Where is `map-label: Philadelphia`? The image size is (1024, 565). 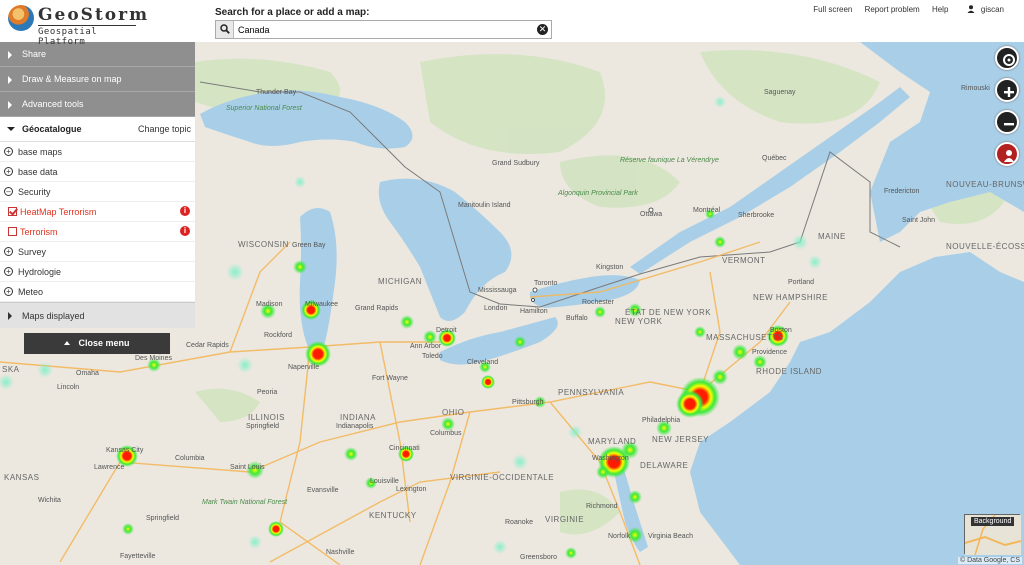
map-label: Philadelphia is located at coordinates (661, 420).